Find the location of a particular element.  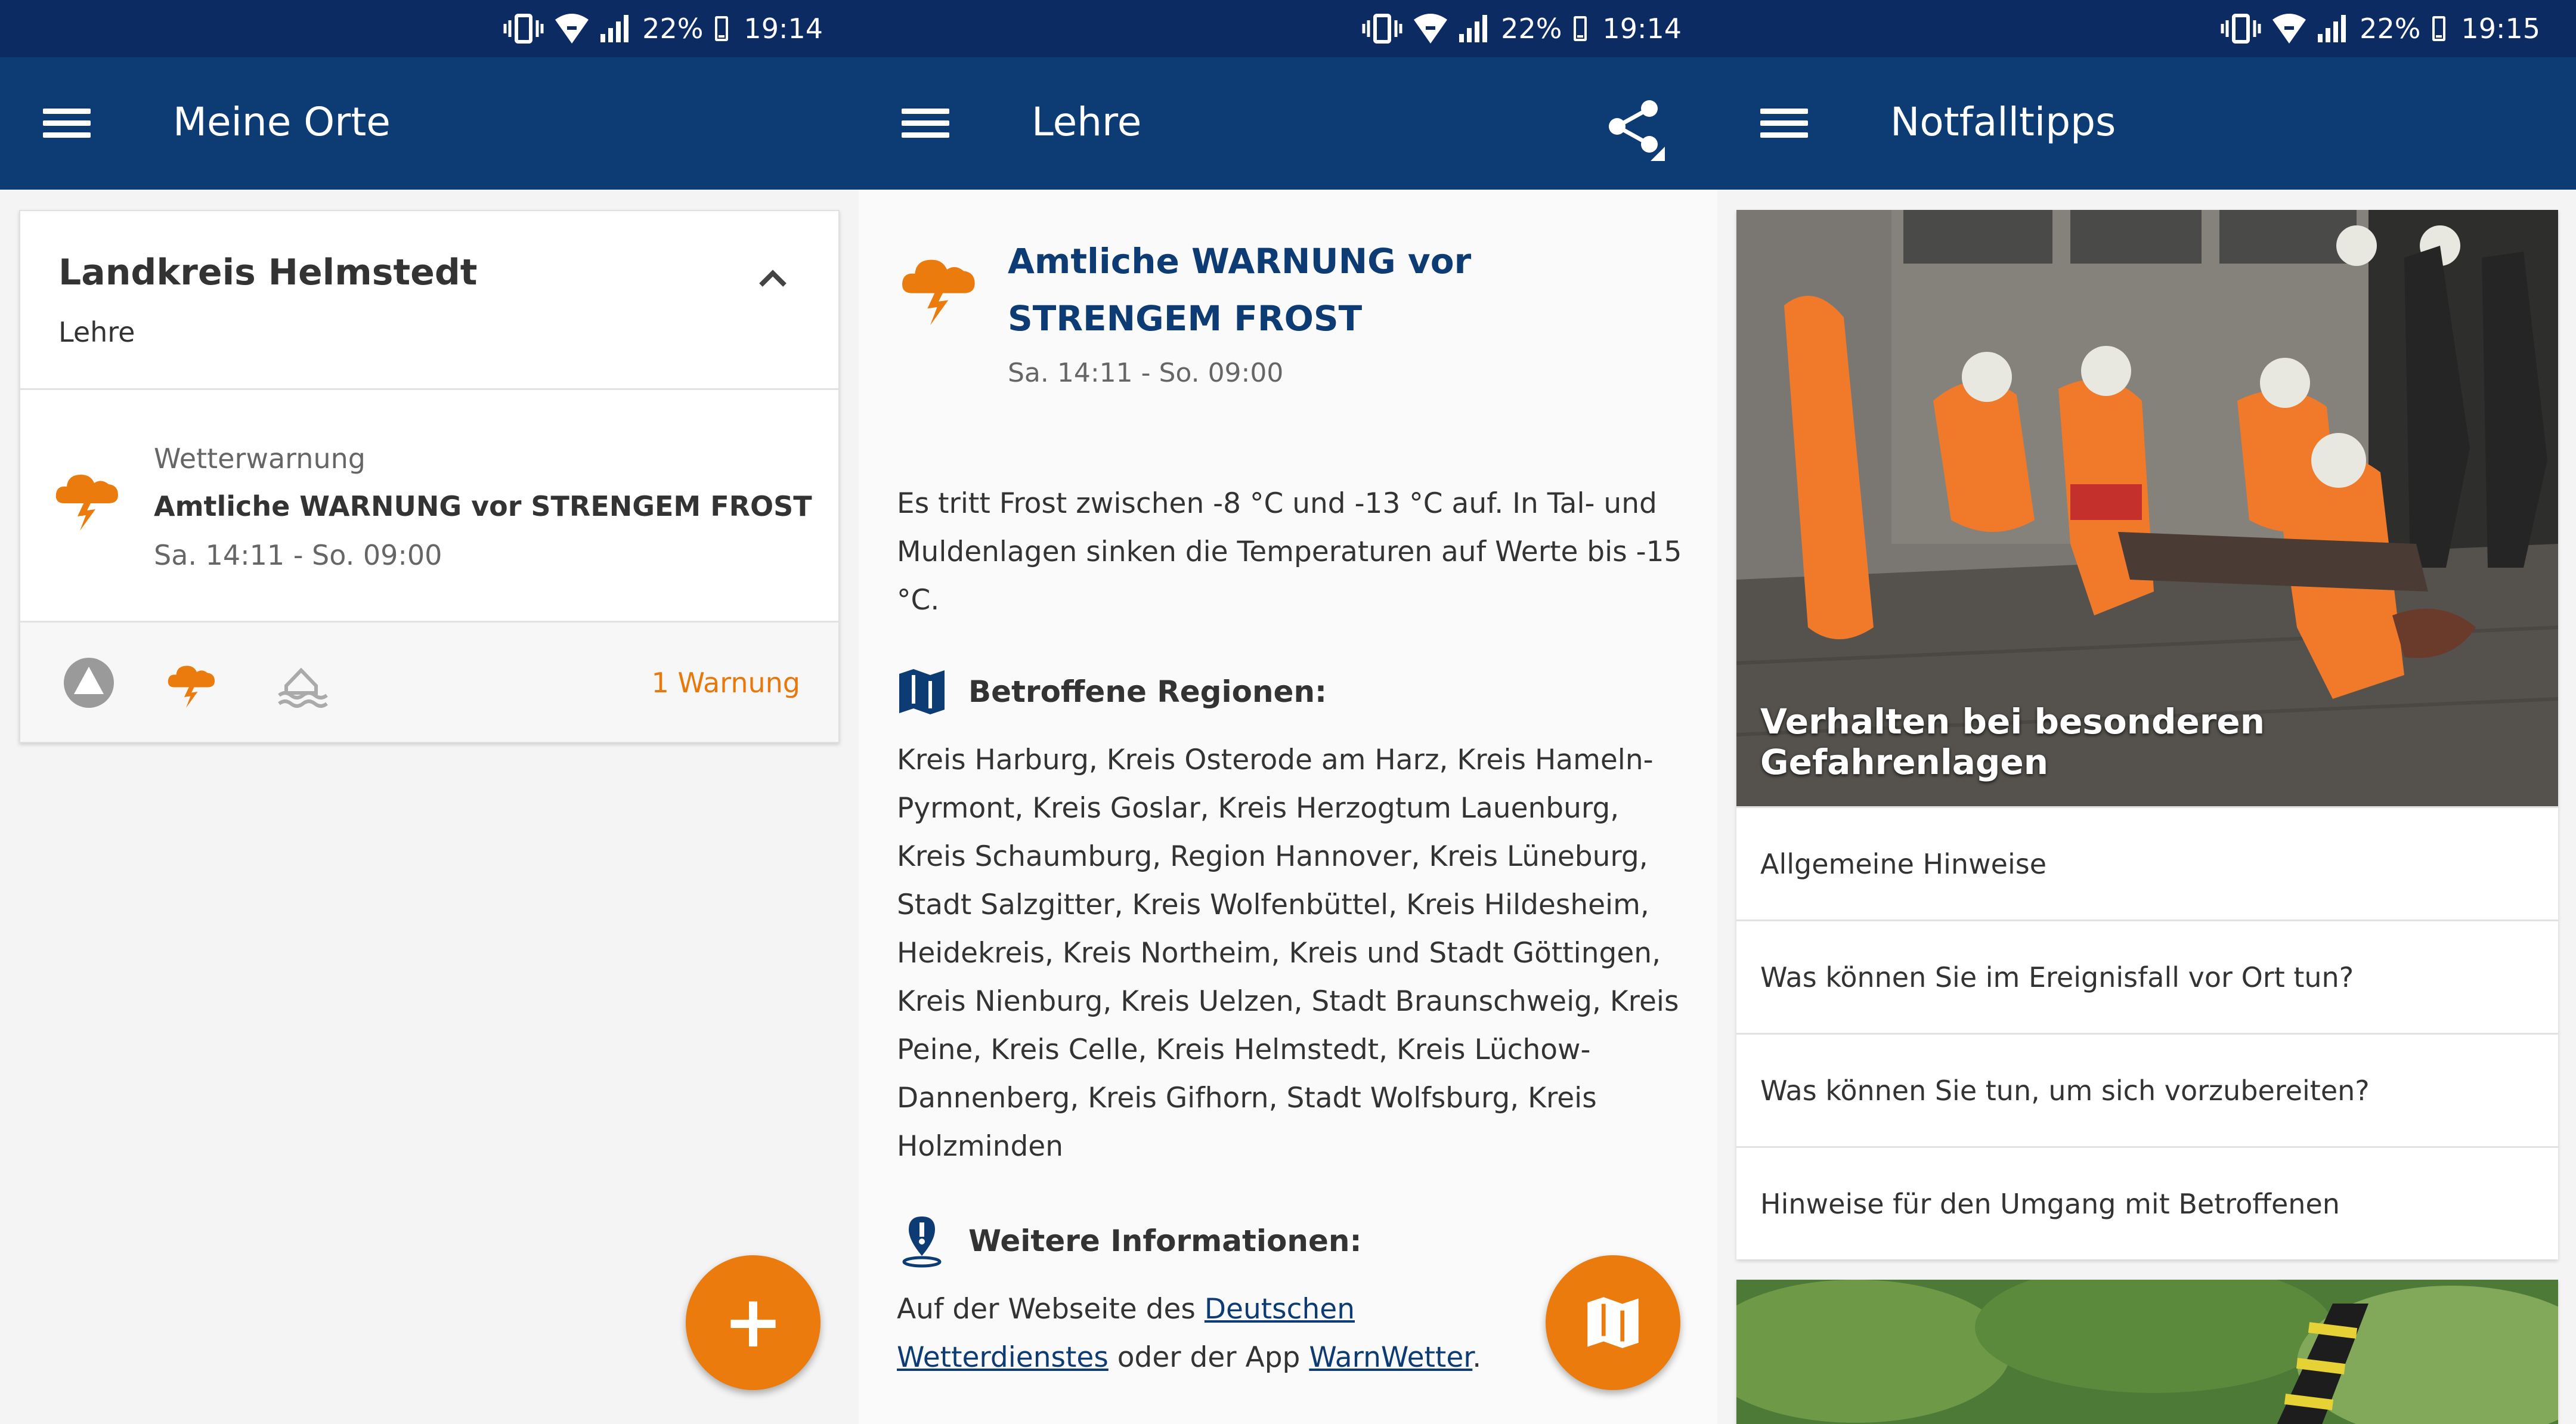

second-tips-photo is located at coordinates (2147, 1352).